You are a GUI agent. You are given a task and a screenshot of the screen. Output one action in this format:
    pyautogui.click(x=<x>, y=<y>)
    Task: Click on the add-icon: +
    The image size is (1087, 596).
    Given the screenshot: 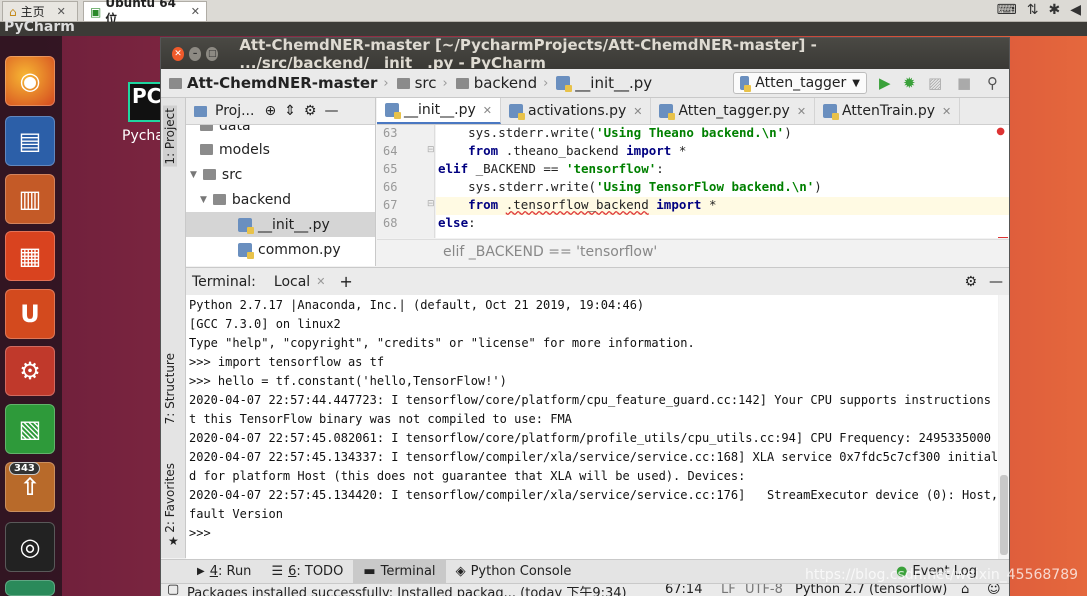 What is the action you would take?
    pyautogui.click(x=345, y=281)
    